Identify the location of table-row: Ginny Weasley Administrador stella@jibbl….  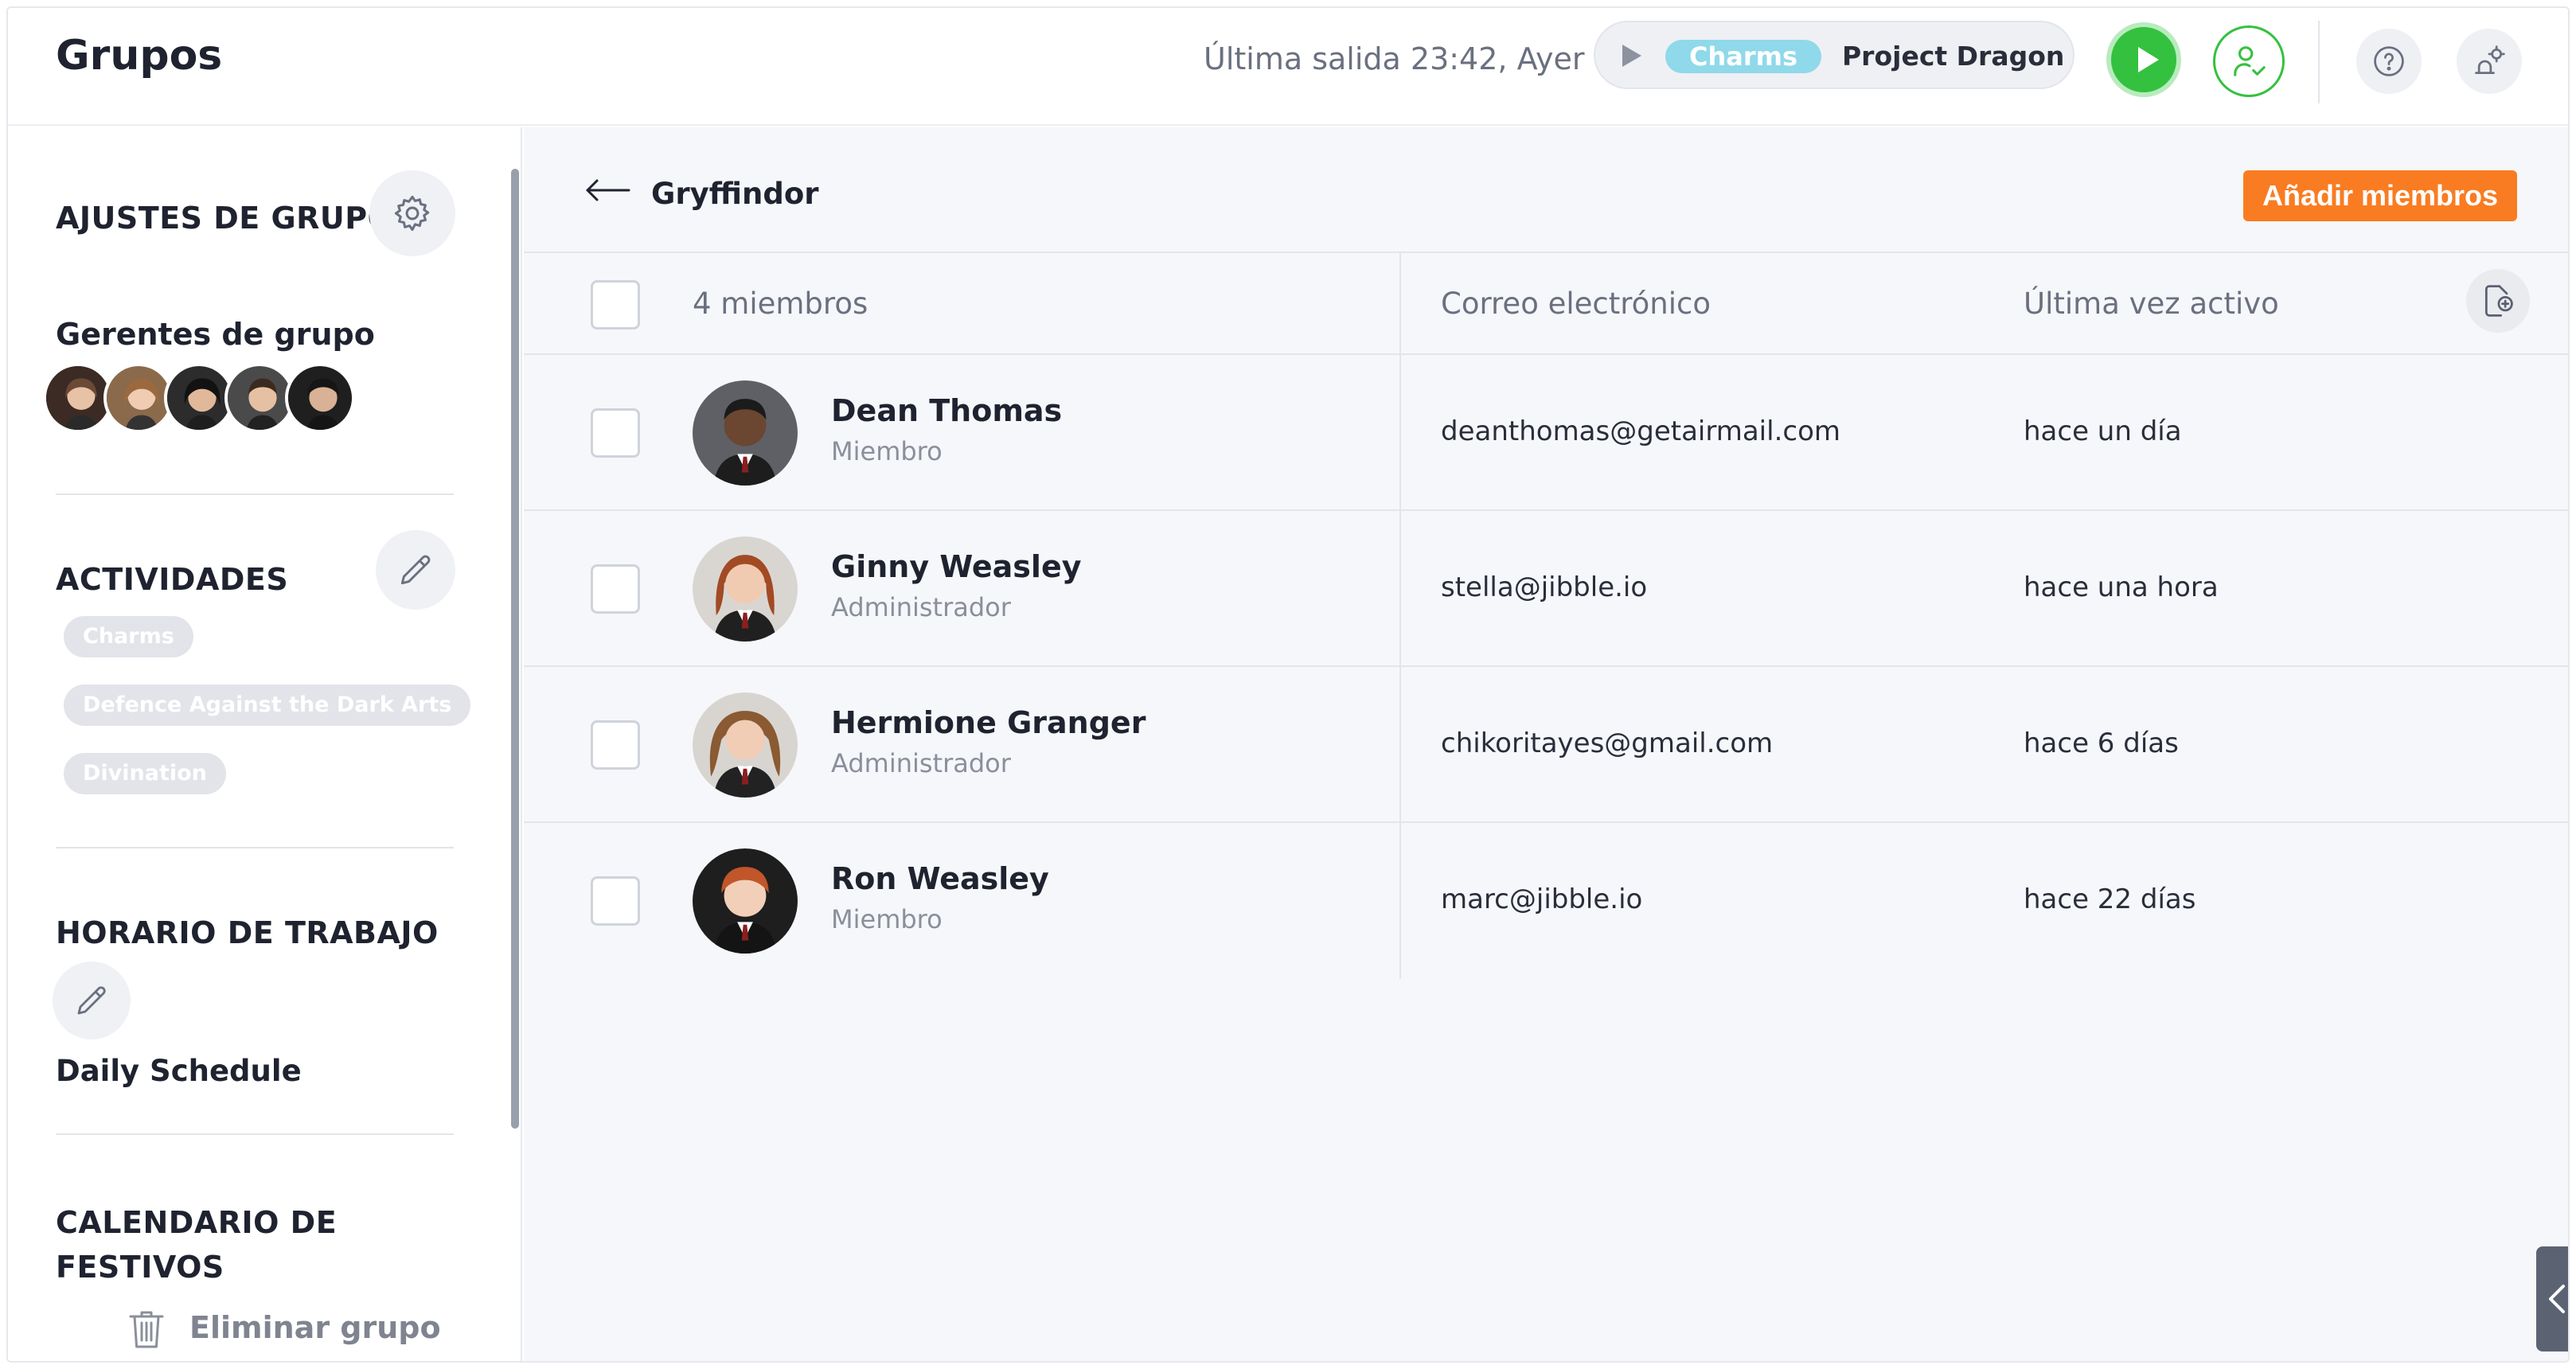
(1546, 589).